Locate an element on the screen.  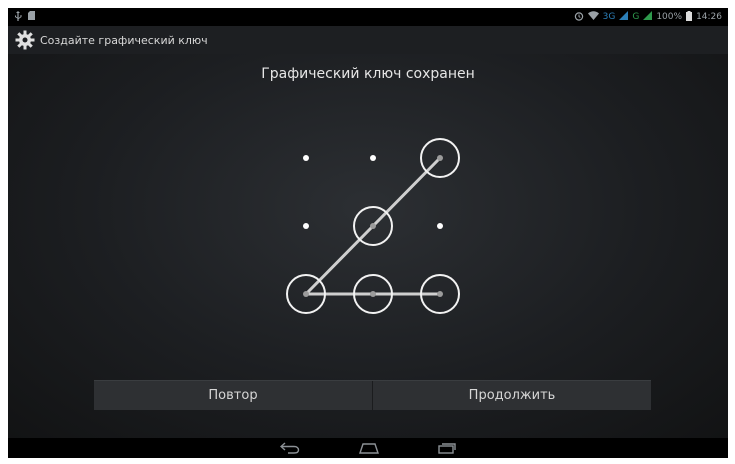
signal-icon is located at coordinates (648, 17).